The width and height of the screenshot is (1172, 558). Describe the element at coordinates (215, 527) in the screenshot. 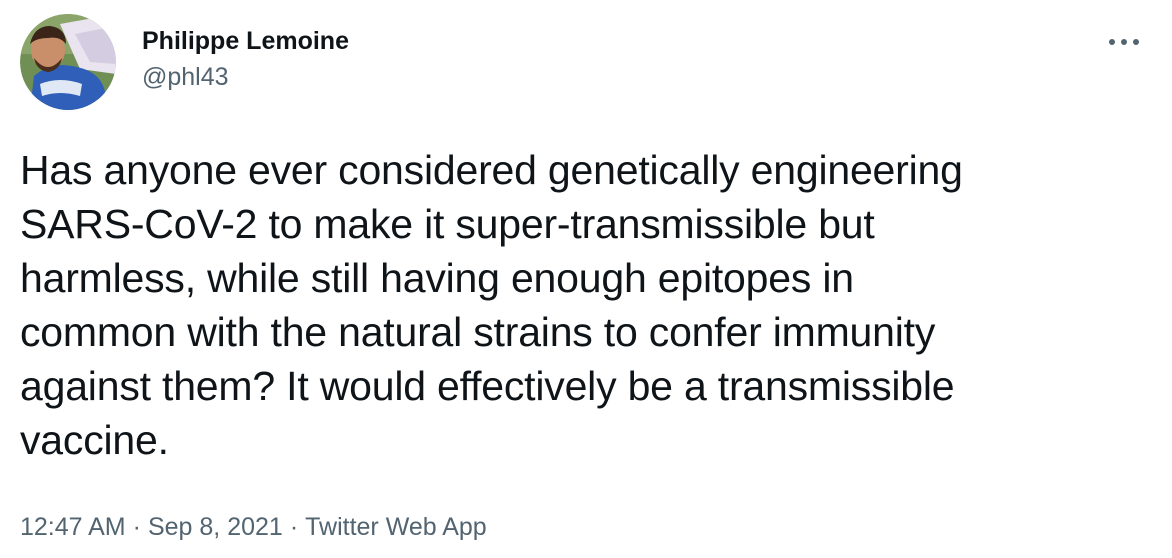

I see `tweet-date: Sep 8, 2021` at that location.